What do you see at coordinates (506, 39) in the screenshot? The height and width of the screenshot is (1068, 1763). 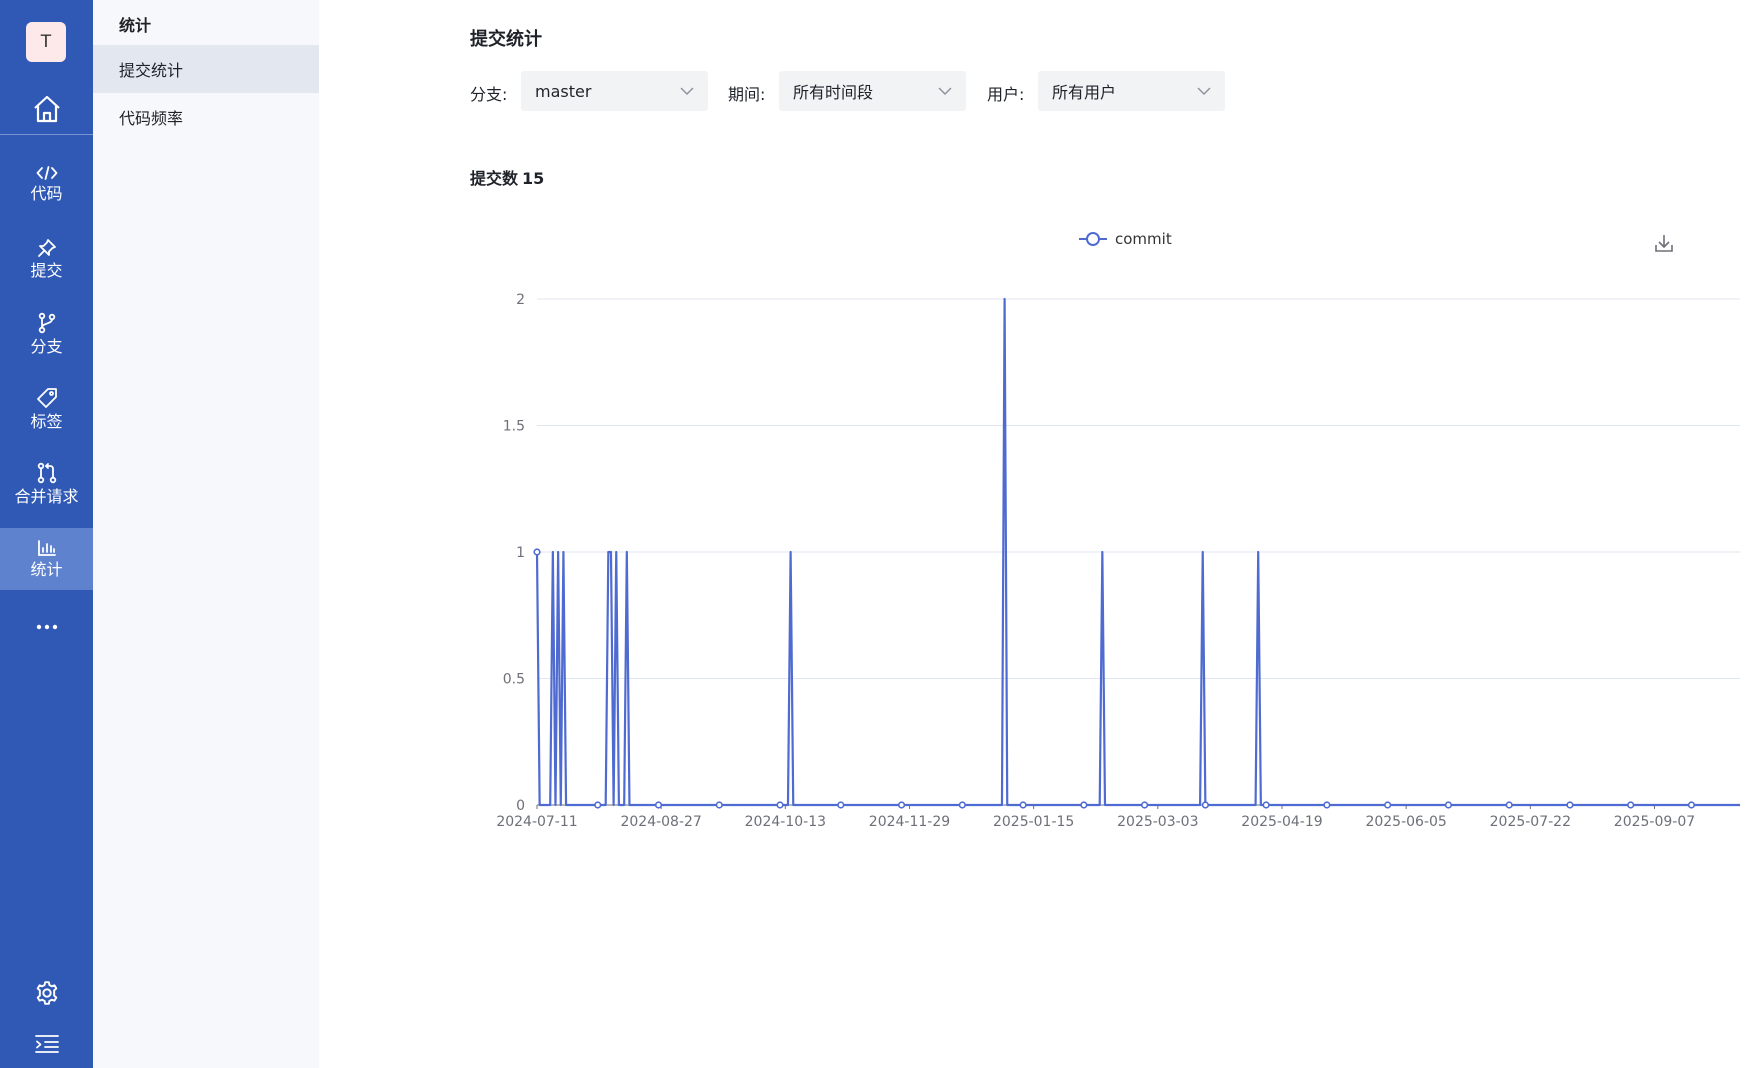 I see `page-title: 提交统计` at bounding box center [506, 39].